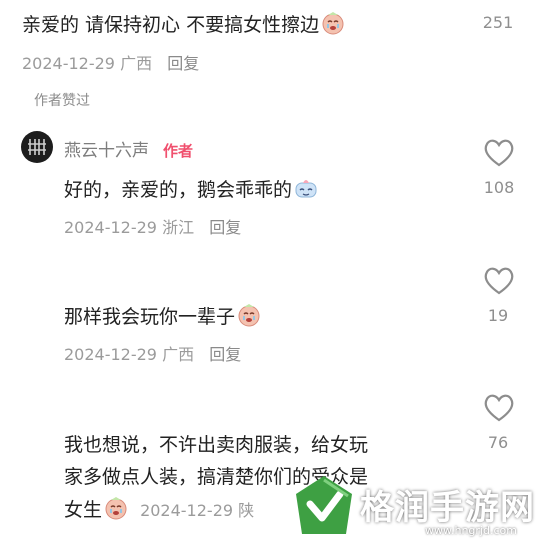 Image resolution: width=540 pixels, height=542 pixels. What do you see at coordinates (306, 189) in the screenshot?
I see `smiling-emoji-icon` at bounding box center [306, 189].